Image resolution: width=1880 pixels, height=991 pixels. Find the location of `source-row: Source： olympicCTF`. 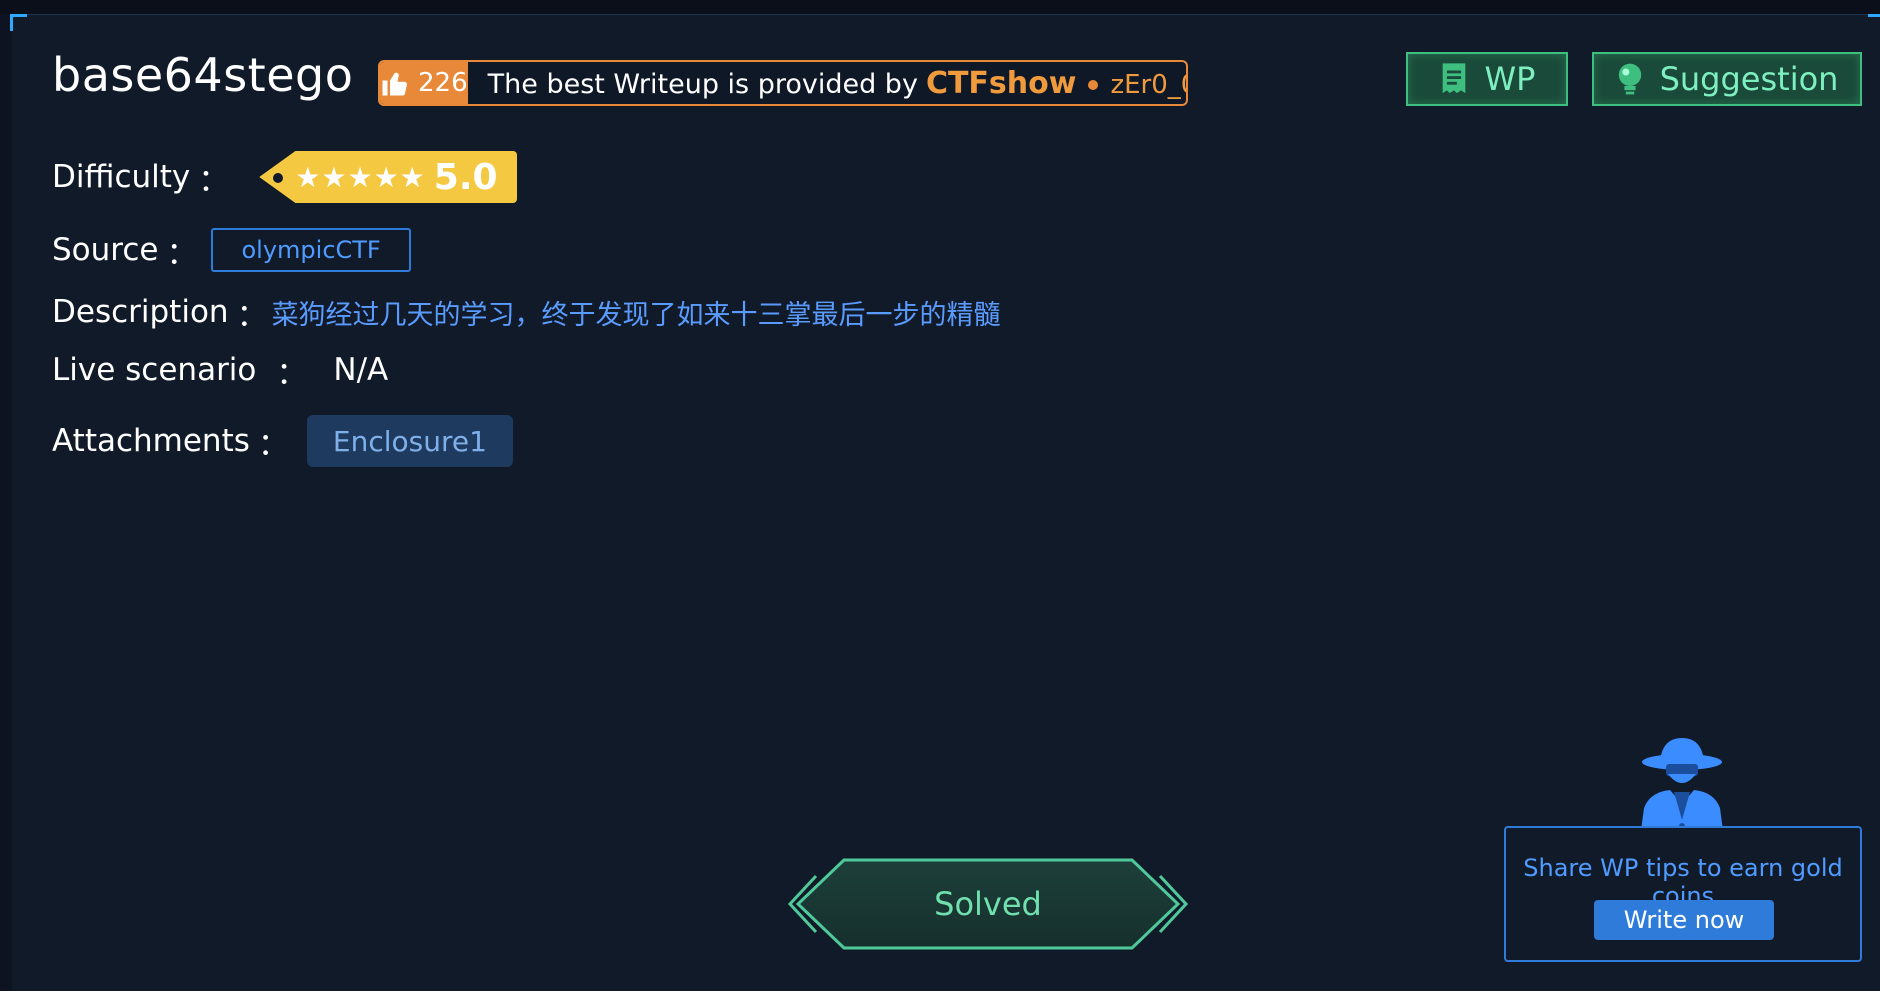

source-row: Source： olympicCTF is located at coordinates (231, 250).